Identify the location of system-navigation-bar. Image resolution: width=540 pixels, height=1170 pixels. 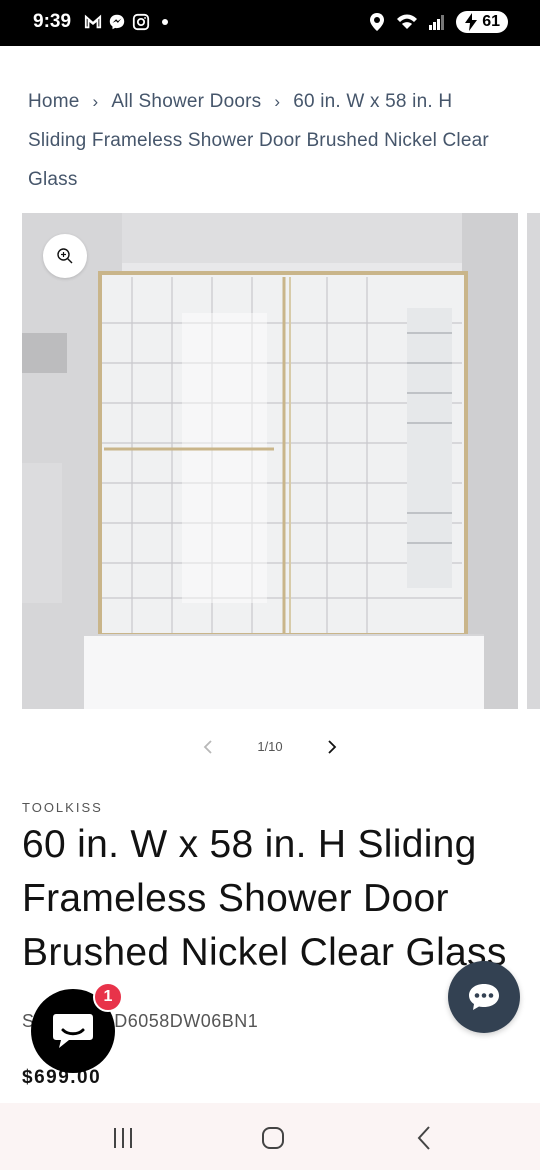
(270, 1136).